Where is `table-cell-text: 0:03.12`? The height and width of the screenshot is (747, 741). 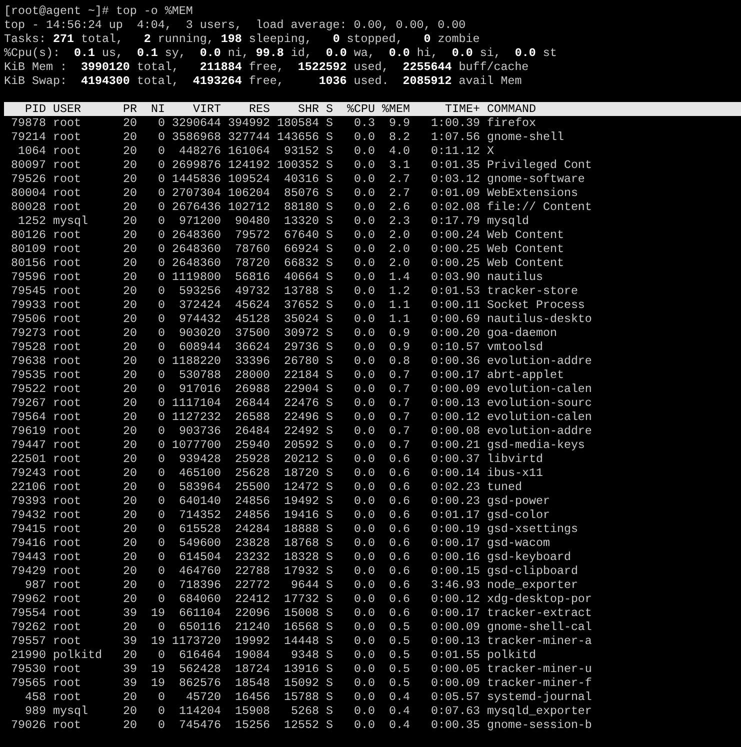 table-cell-text: 0:03.12 is located at coordinates (455, 179).